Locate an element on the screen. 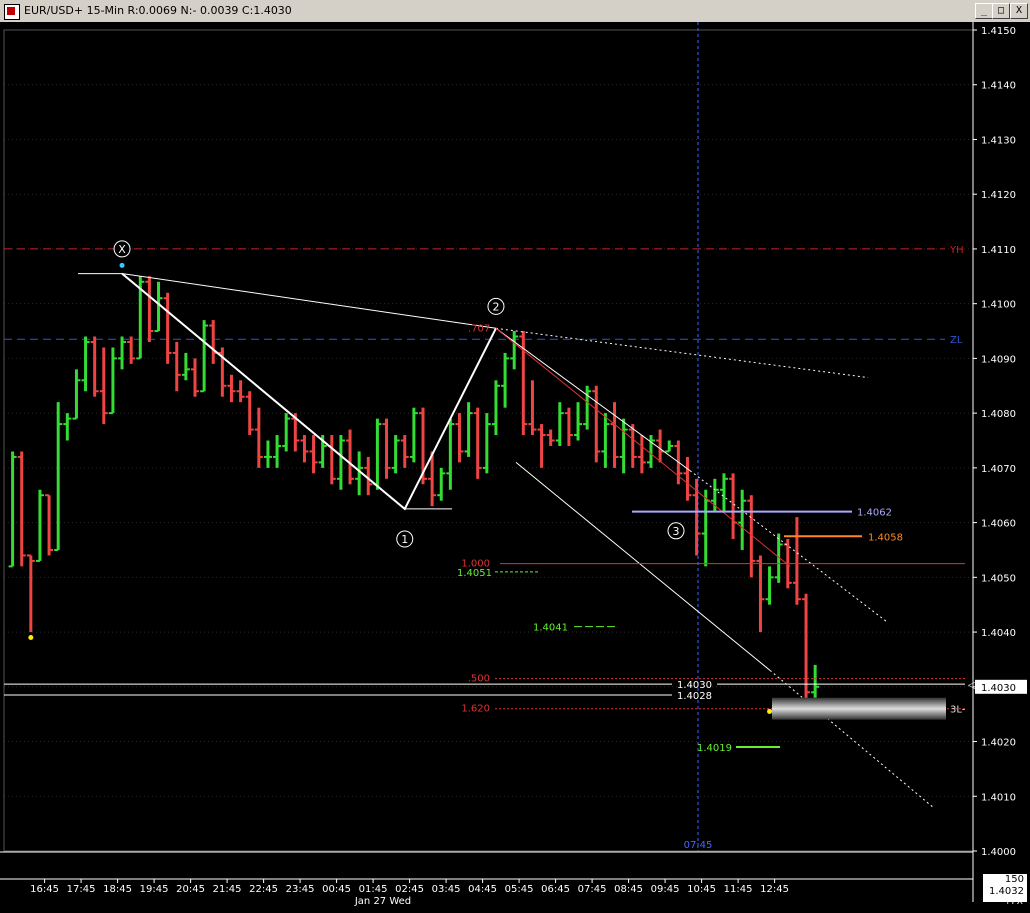 This screenshot has width=1030, height=913. date-label: Jan 27 Wed is located at coordinates (382, 901).